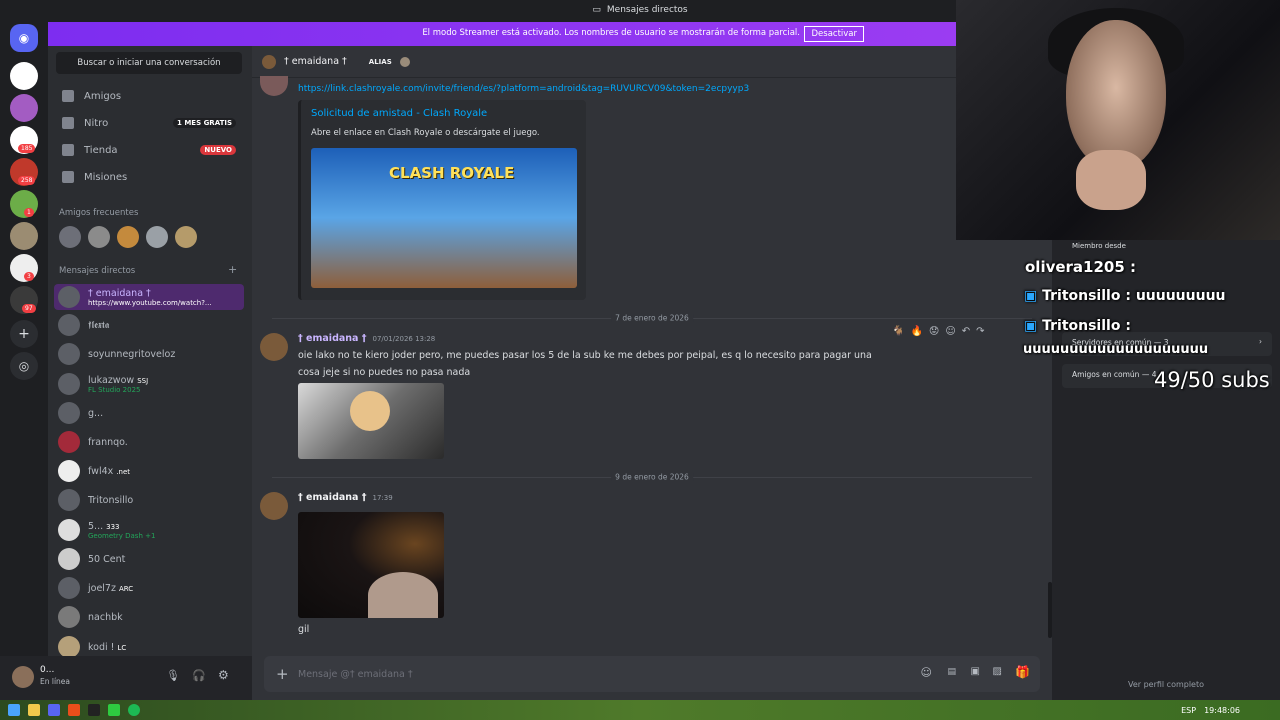  What do you see at coordinates (68, 177) in the screenshot?
I see `quests-icon` at bounding box center [68, 177].